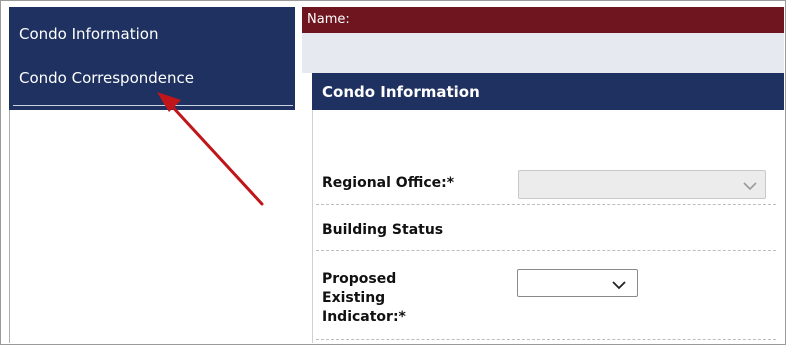 The image size is (786, 345). Describe the element at coordinates (543, 53) in the screenshot. I see `header-strip` at that location.